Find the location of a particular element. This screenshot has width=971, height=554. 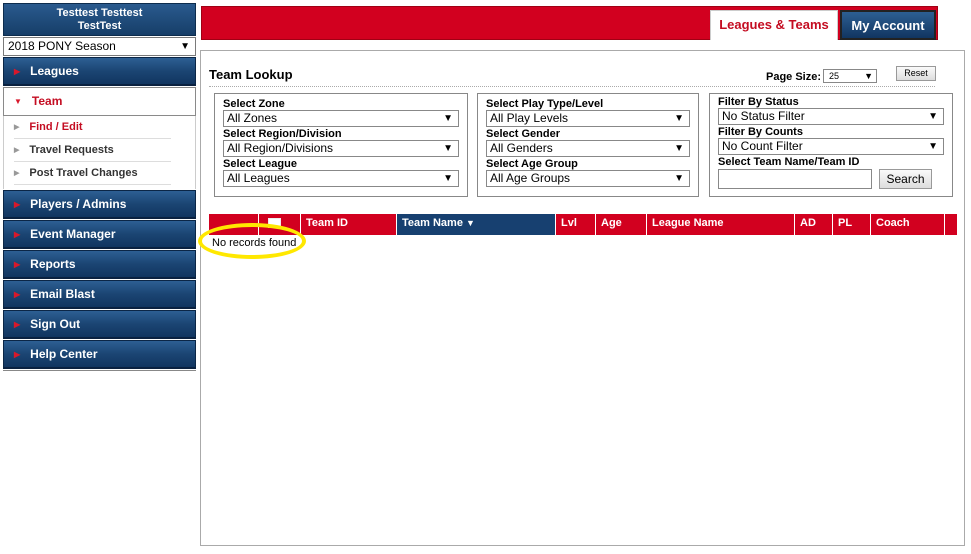

nav-leagues: ▶ Leagues is located at coordinates (99, 71).